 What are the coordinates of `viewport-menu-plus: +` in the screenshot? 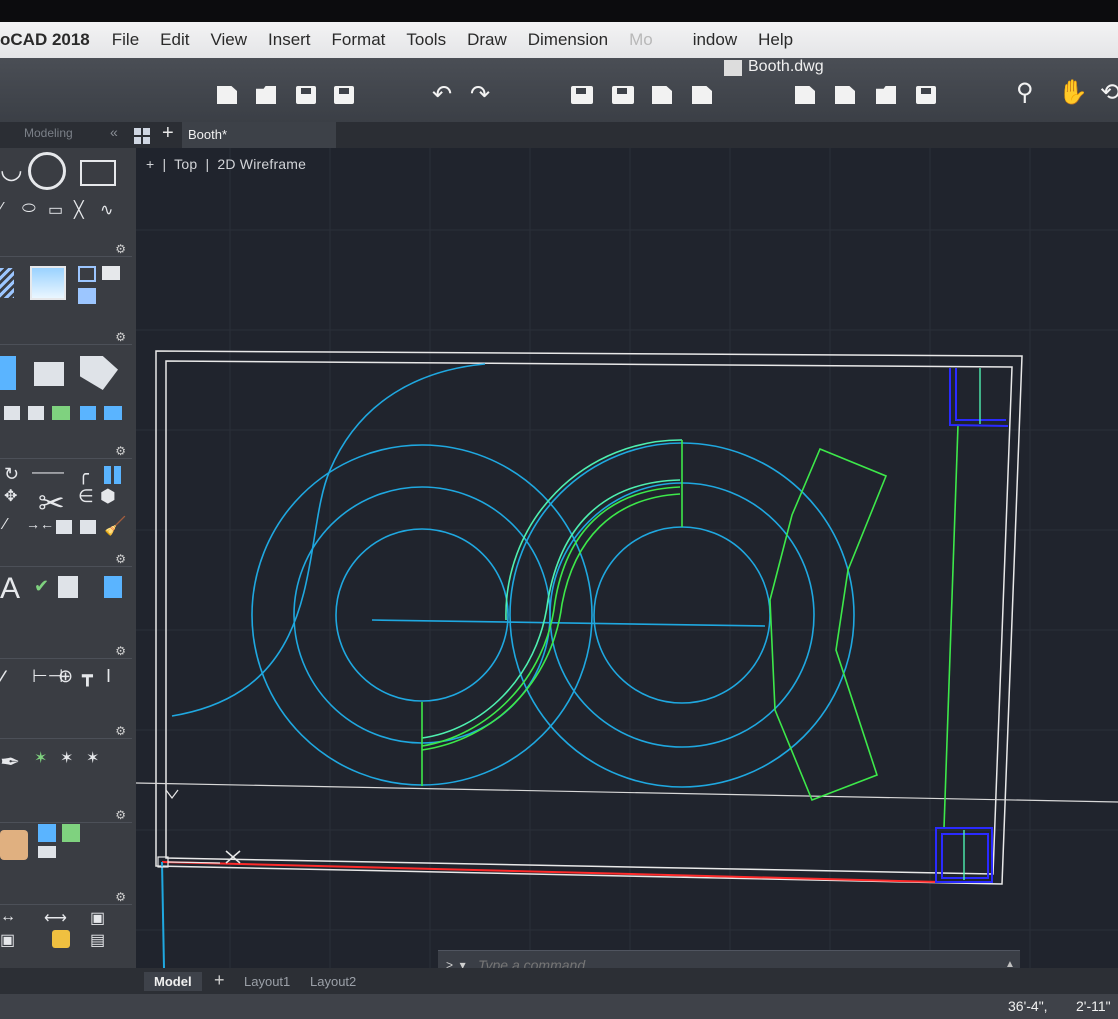 It's located at (150, 164).